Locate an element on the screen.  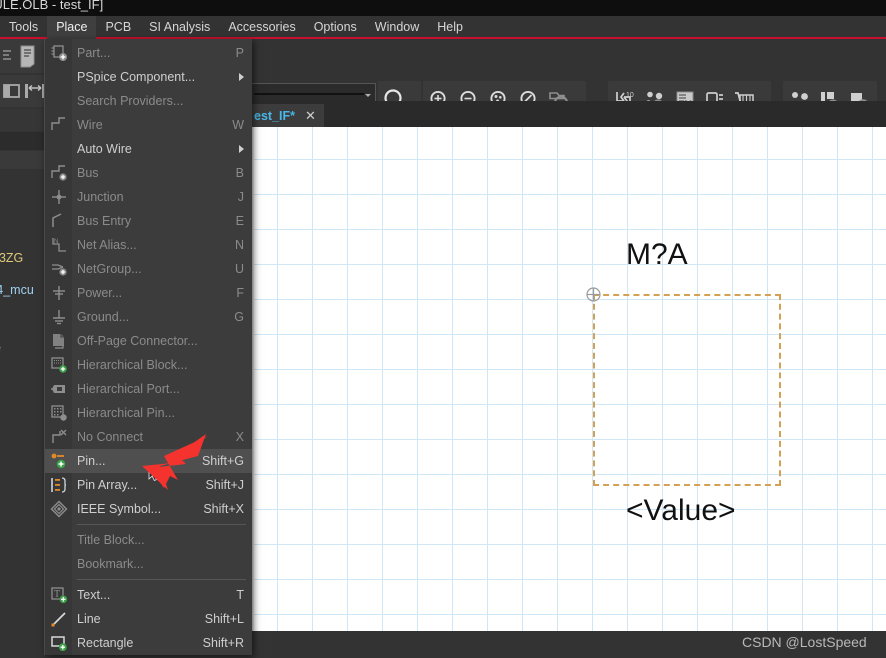
menu-tools: Tools is located at coordinates (23, 27).